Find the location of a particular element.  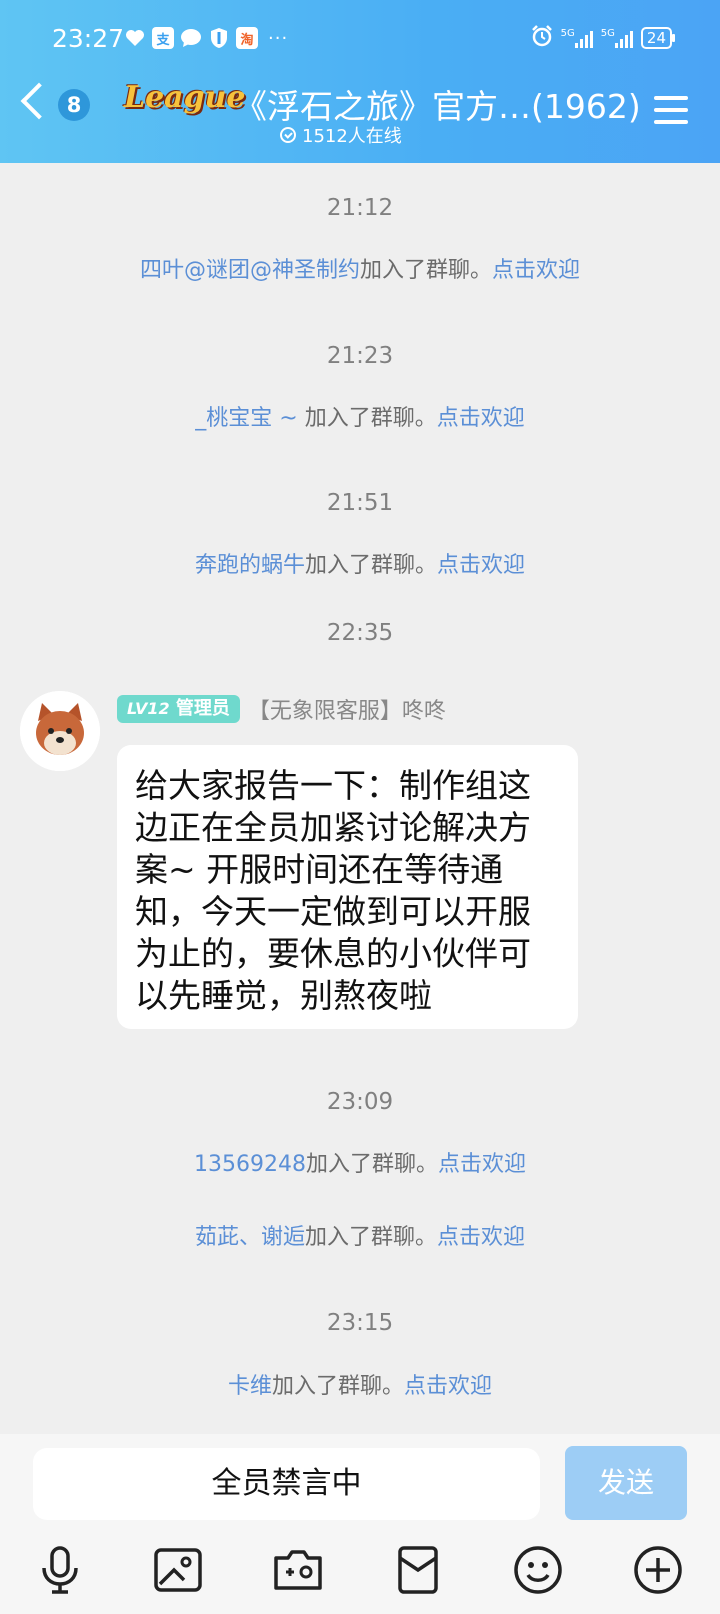

image-icon is located at coordinates (178, 1570).